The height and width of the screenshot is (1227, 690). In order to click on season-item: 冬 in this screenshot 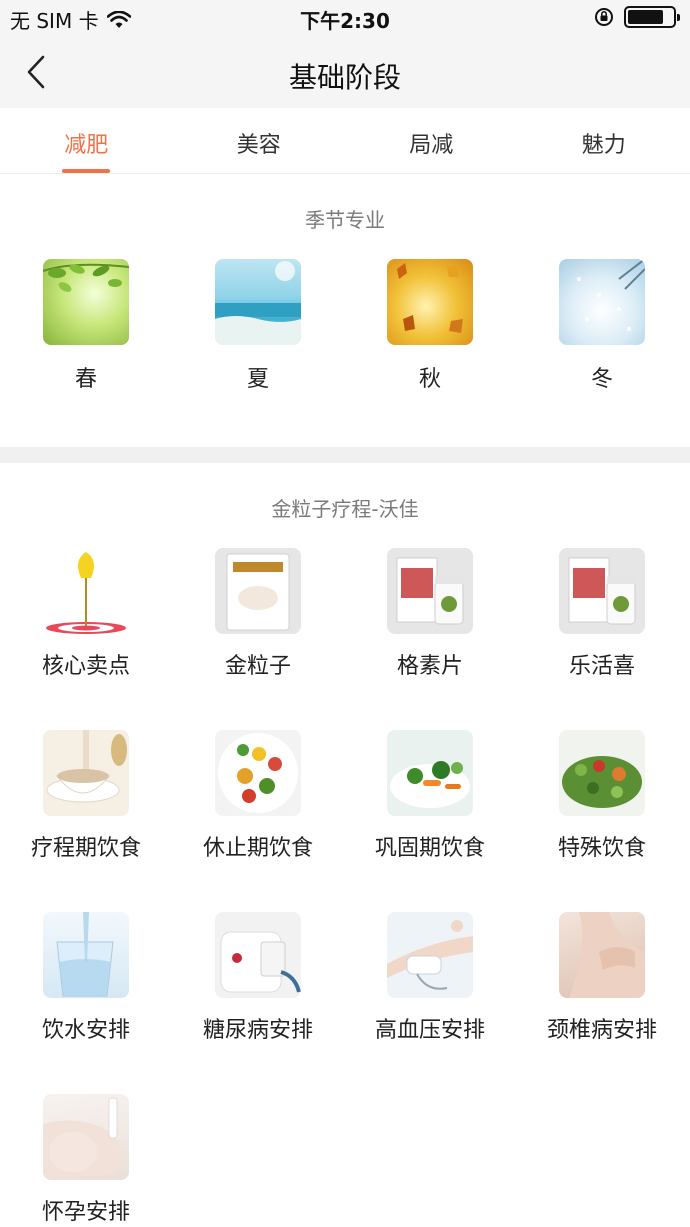, I will do `click(602, 326)`.